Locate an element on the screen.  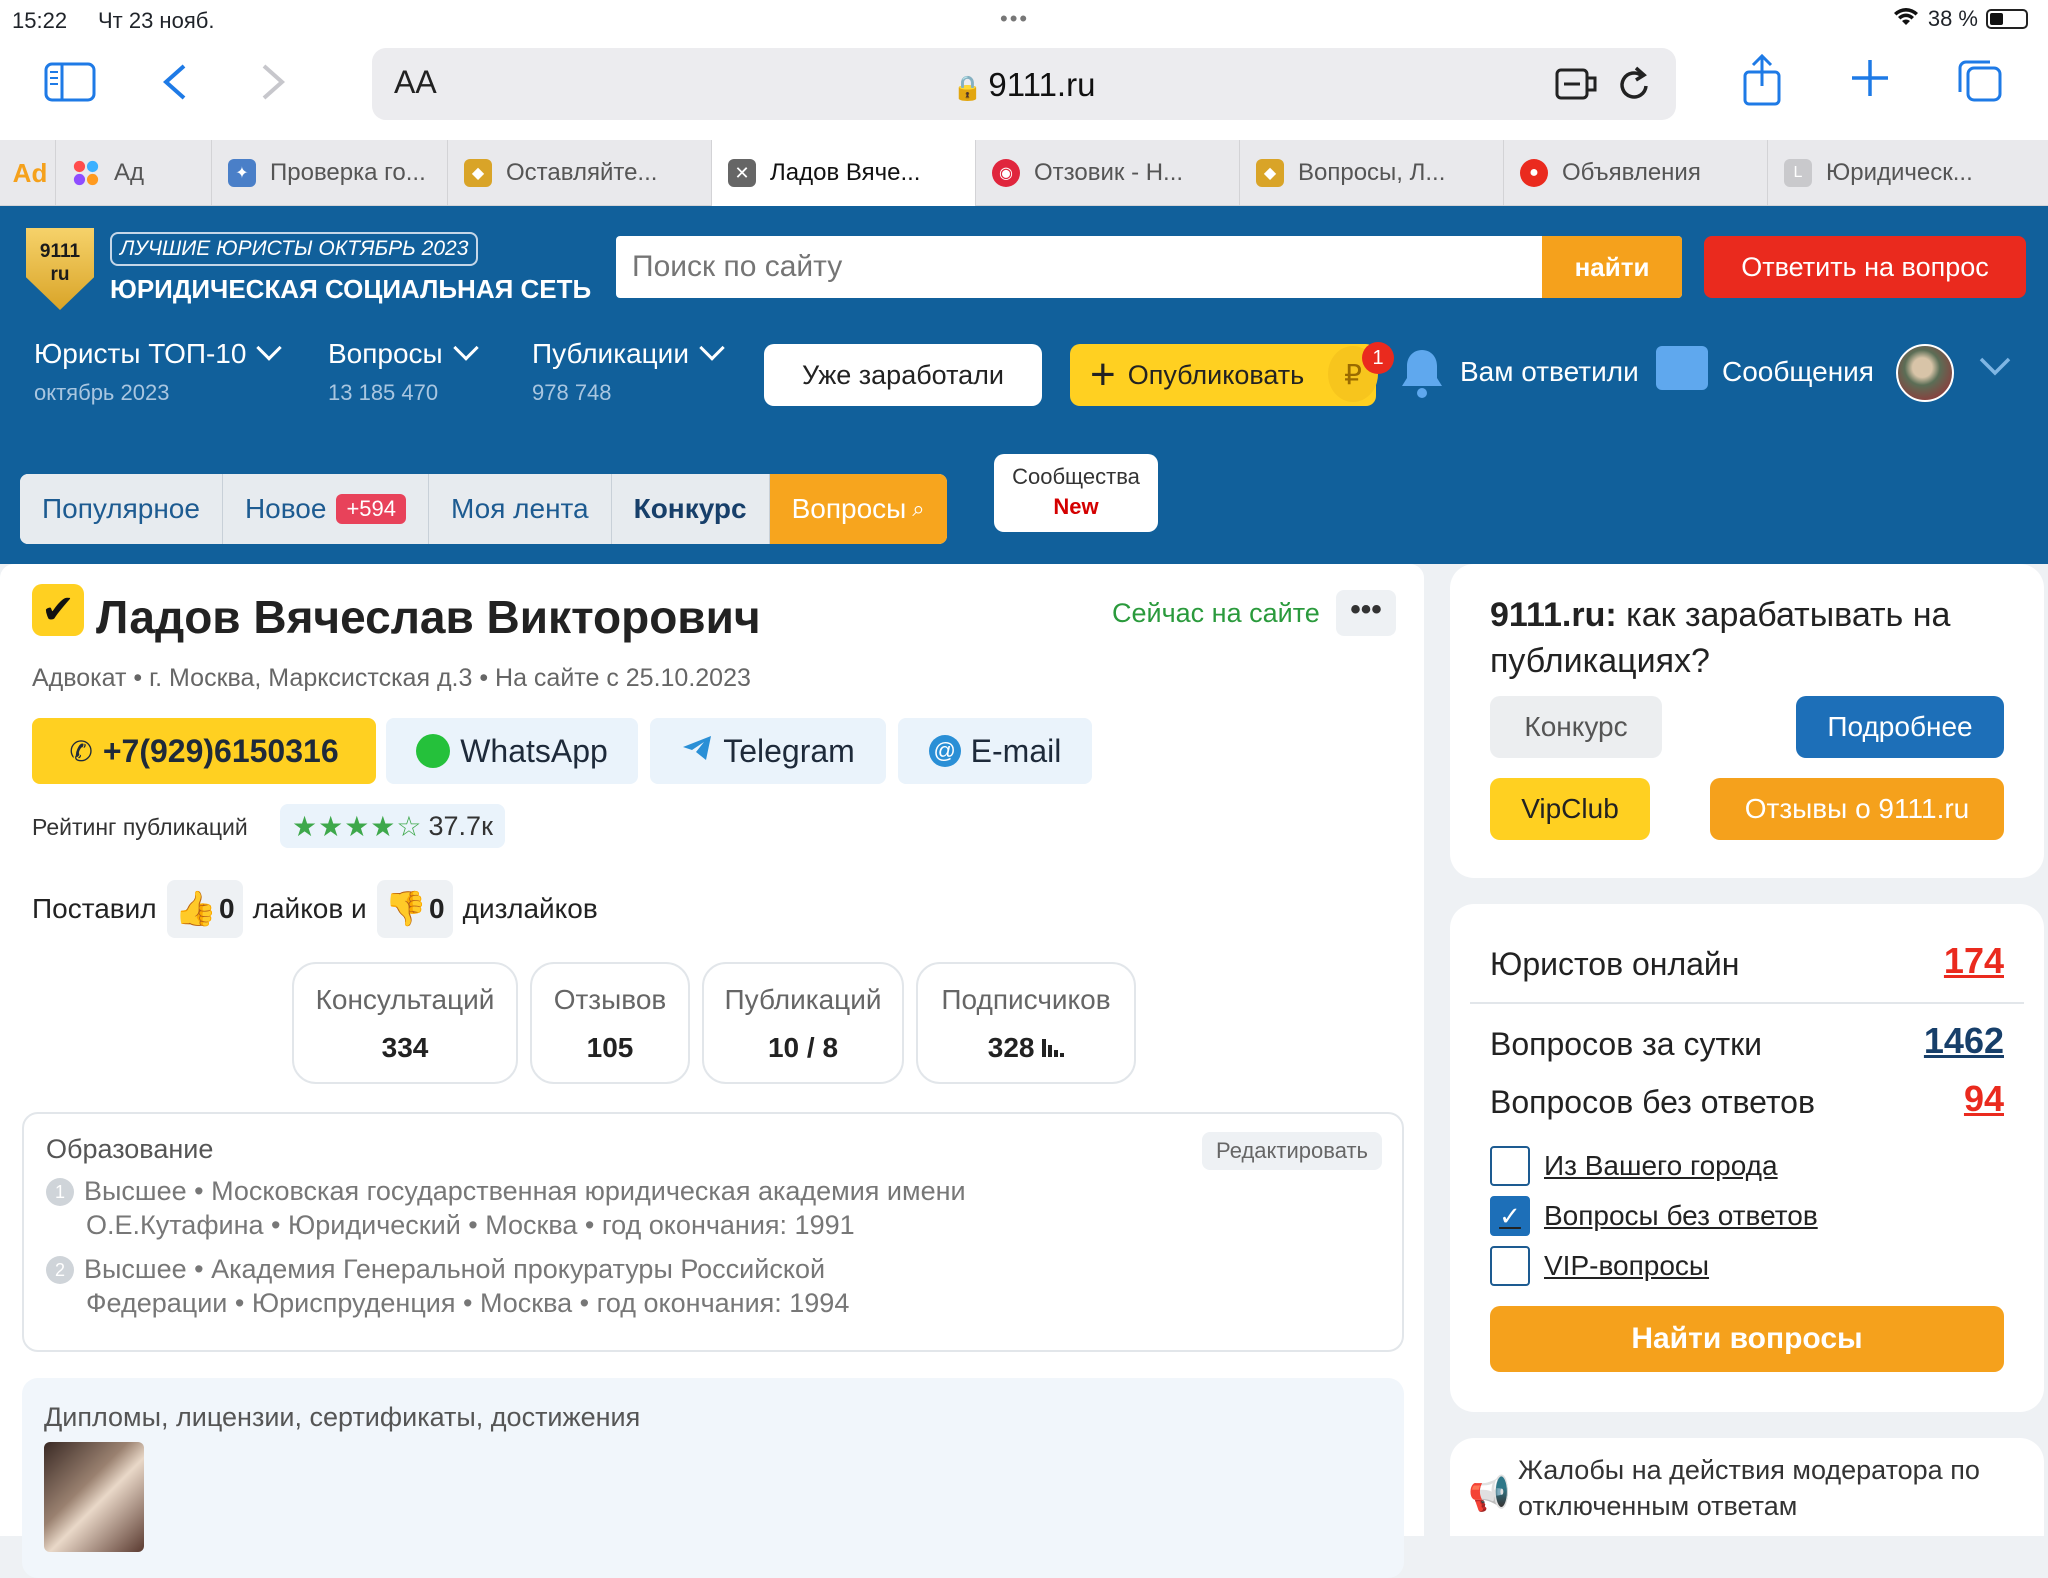
plus-icon: + is located at coordinates (1103, 374).